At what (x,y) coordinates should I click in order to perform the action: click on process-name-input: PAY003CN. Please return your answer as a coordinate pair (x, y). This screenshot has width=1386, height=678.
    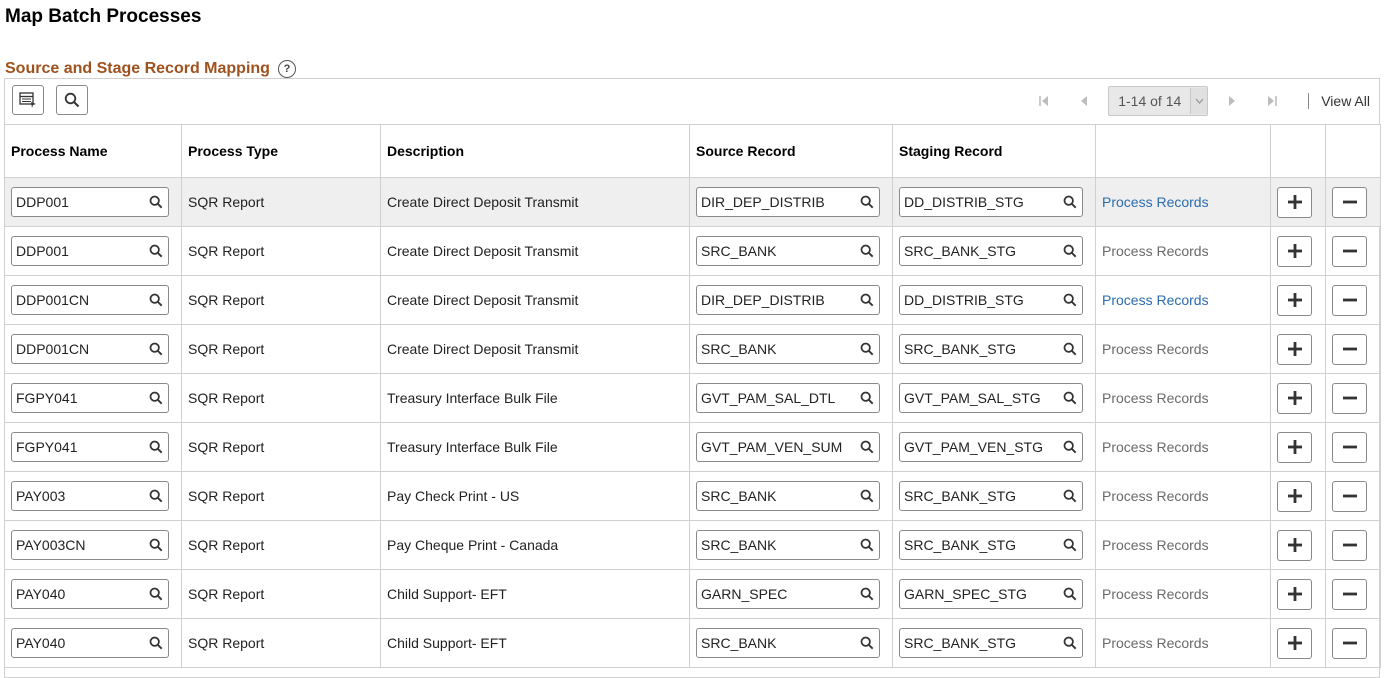
    Looking at the image, I should click on (90, 545).